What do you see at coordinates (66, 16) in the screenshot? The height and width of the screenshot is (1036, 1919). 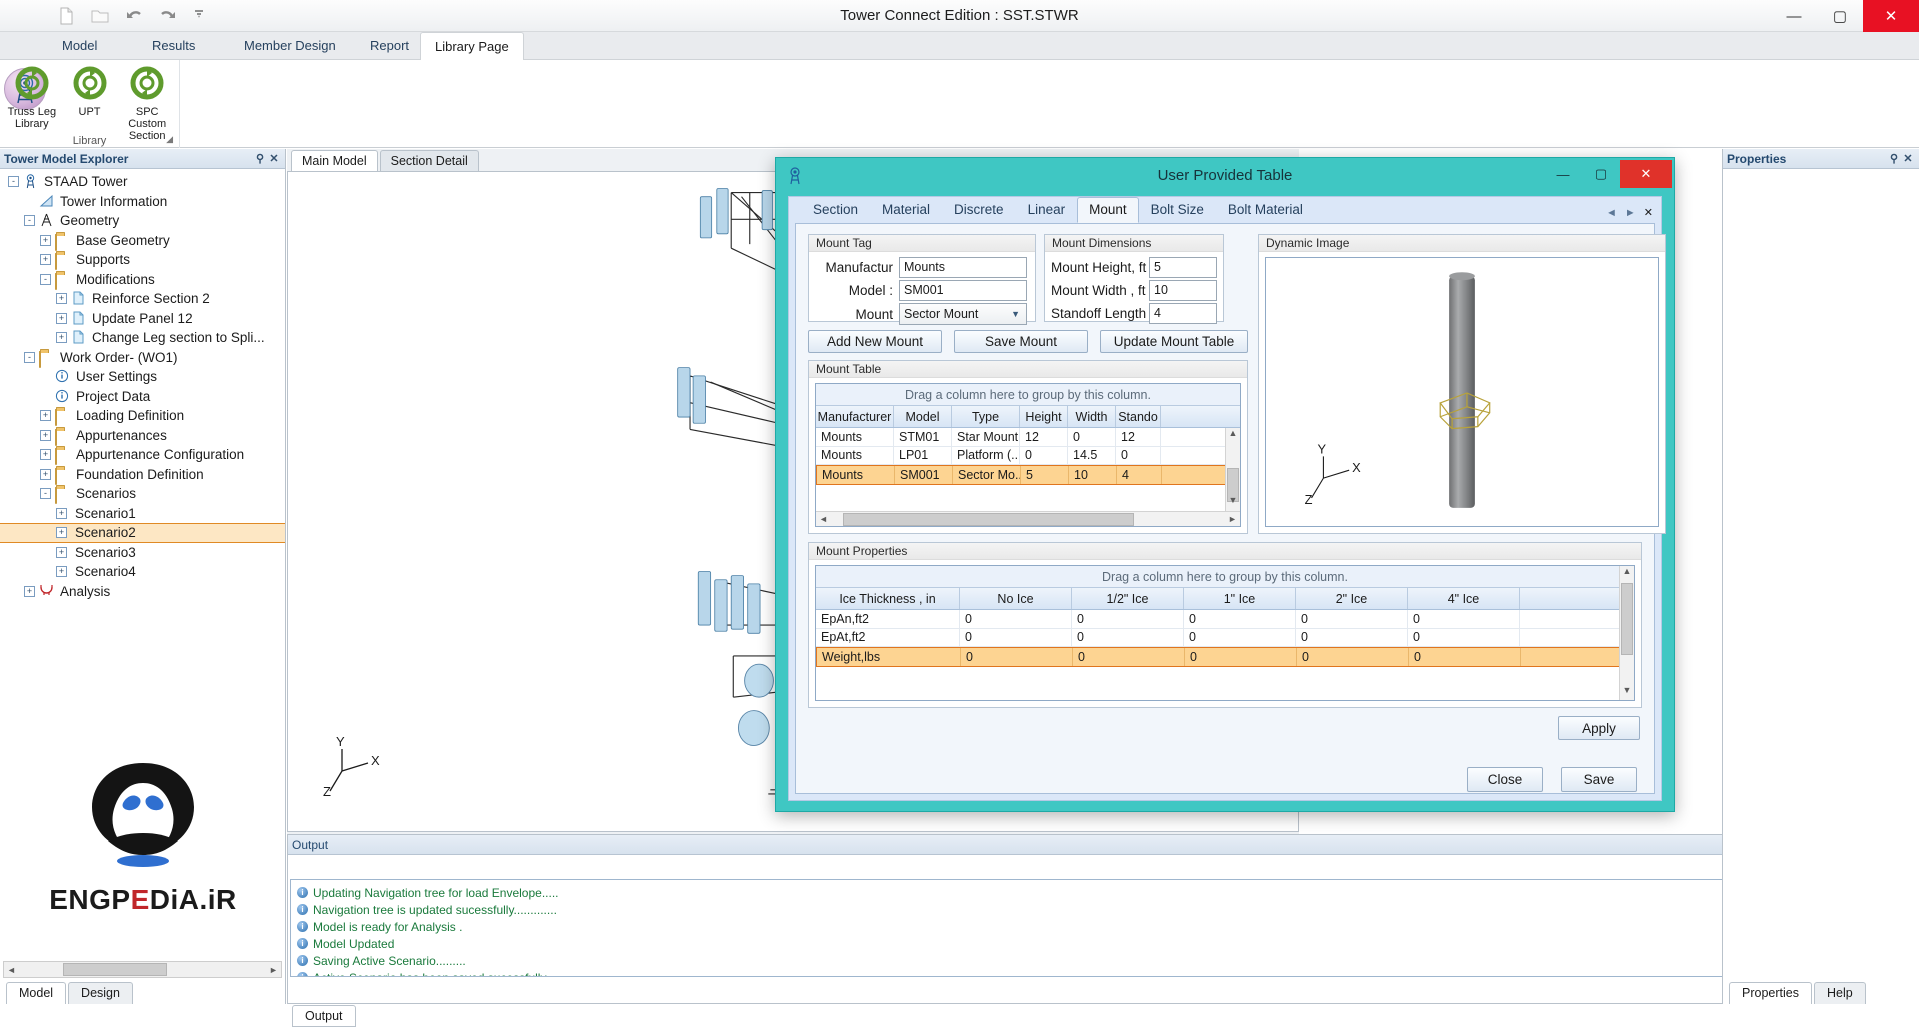 I see `new-document-icon` at bounding box center [66, 16].